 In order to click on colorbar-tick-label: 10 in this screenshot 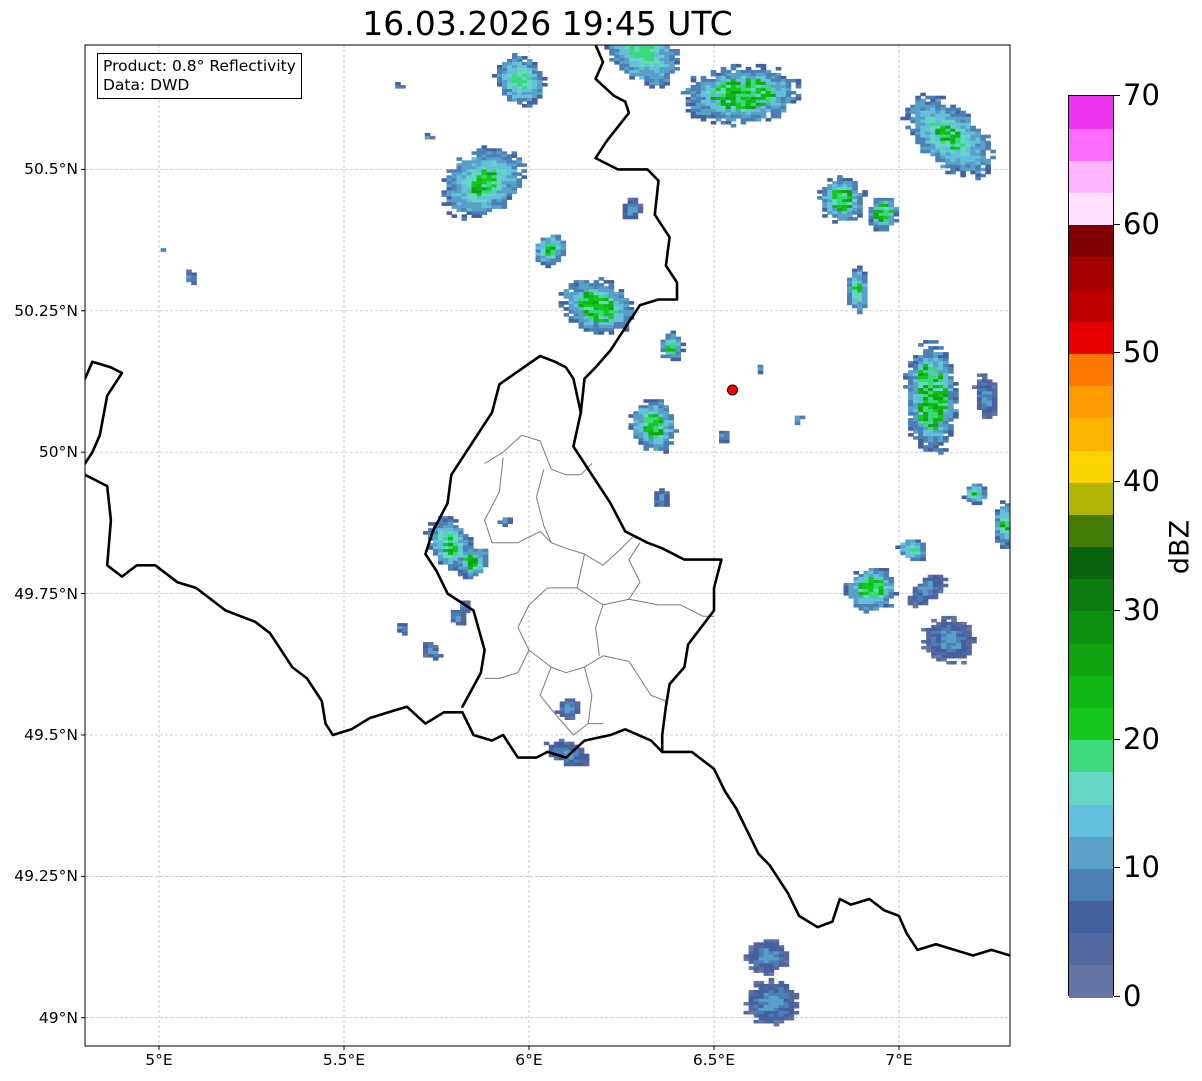, I will do `click(1141, 867)`.